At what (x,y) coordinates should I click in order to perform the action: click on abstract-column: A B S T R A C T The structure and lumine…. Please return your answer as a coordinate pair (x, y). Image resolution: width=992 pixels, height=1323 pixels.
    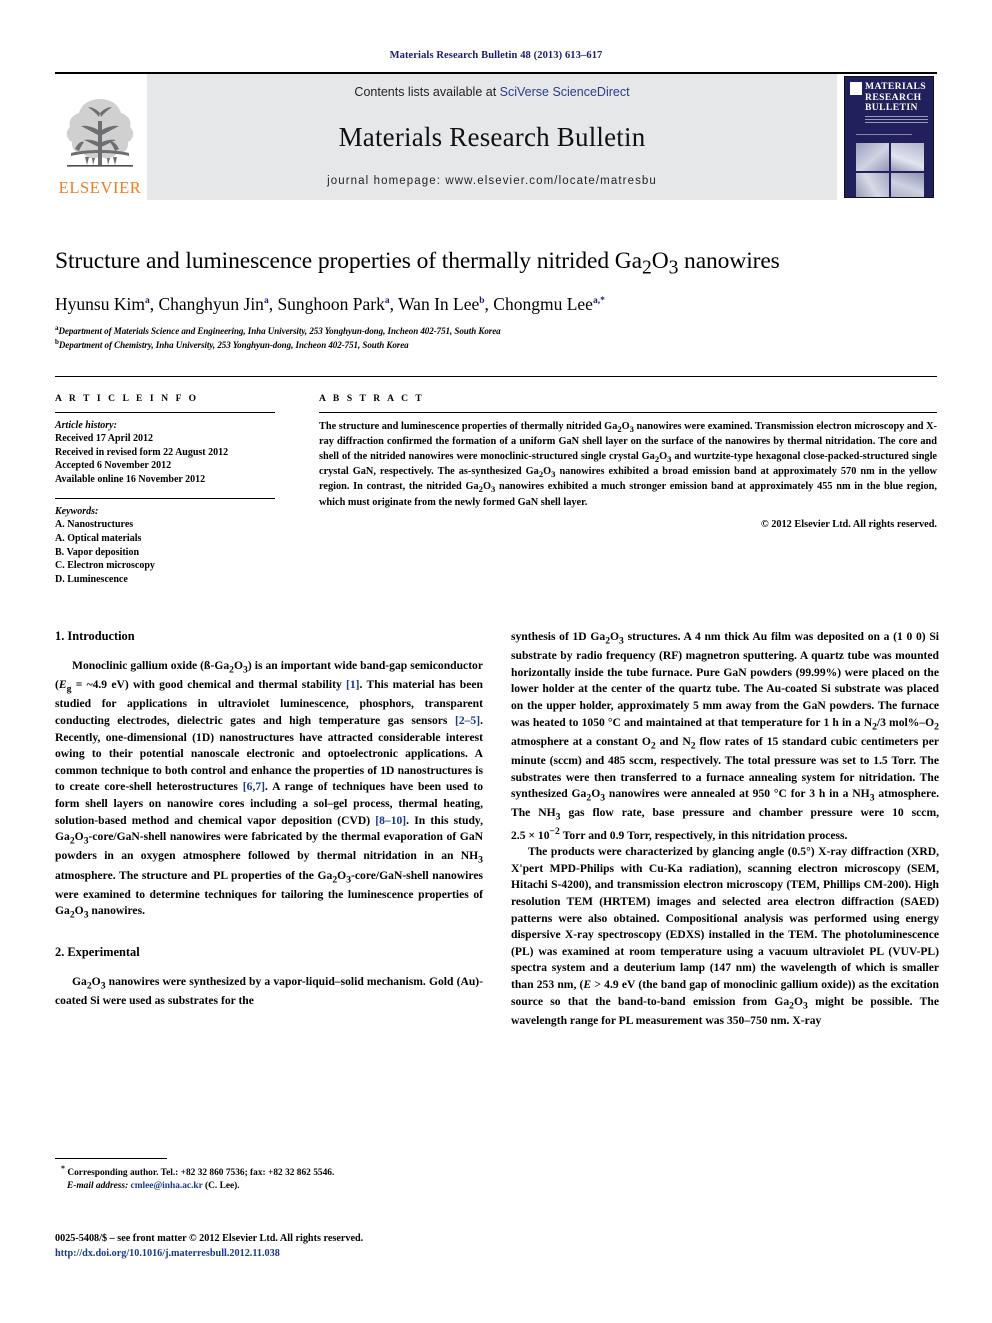
    Looking at the image, I should click on (617, 490).